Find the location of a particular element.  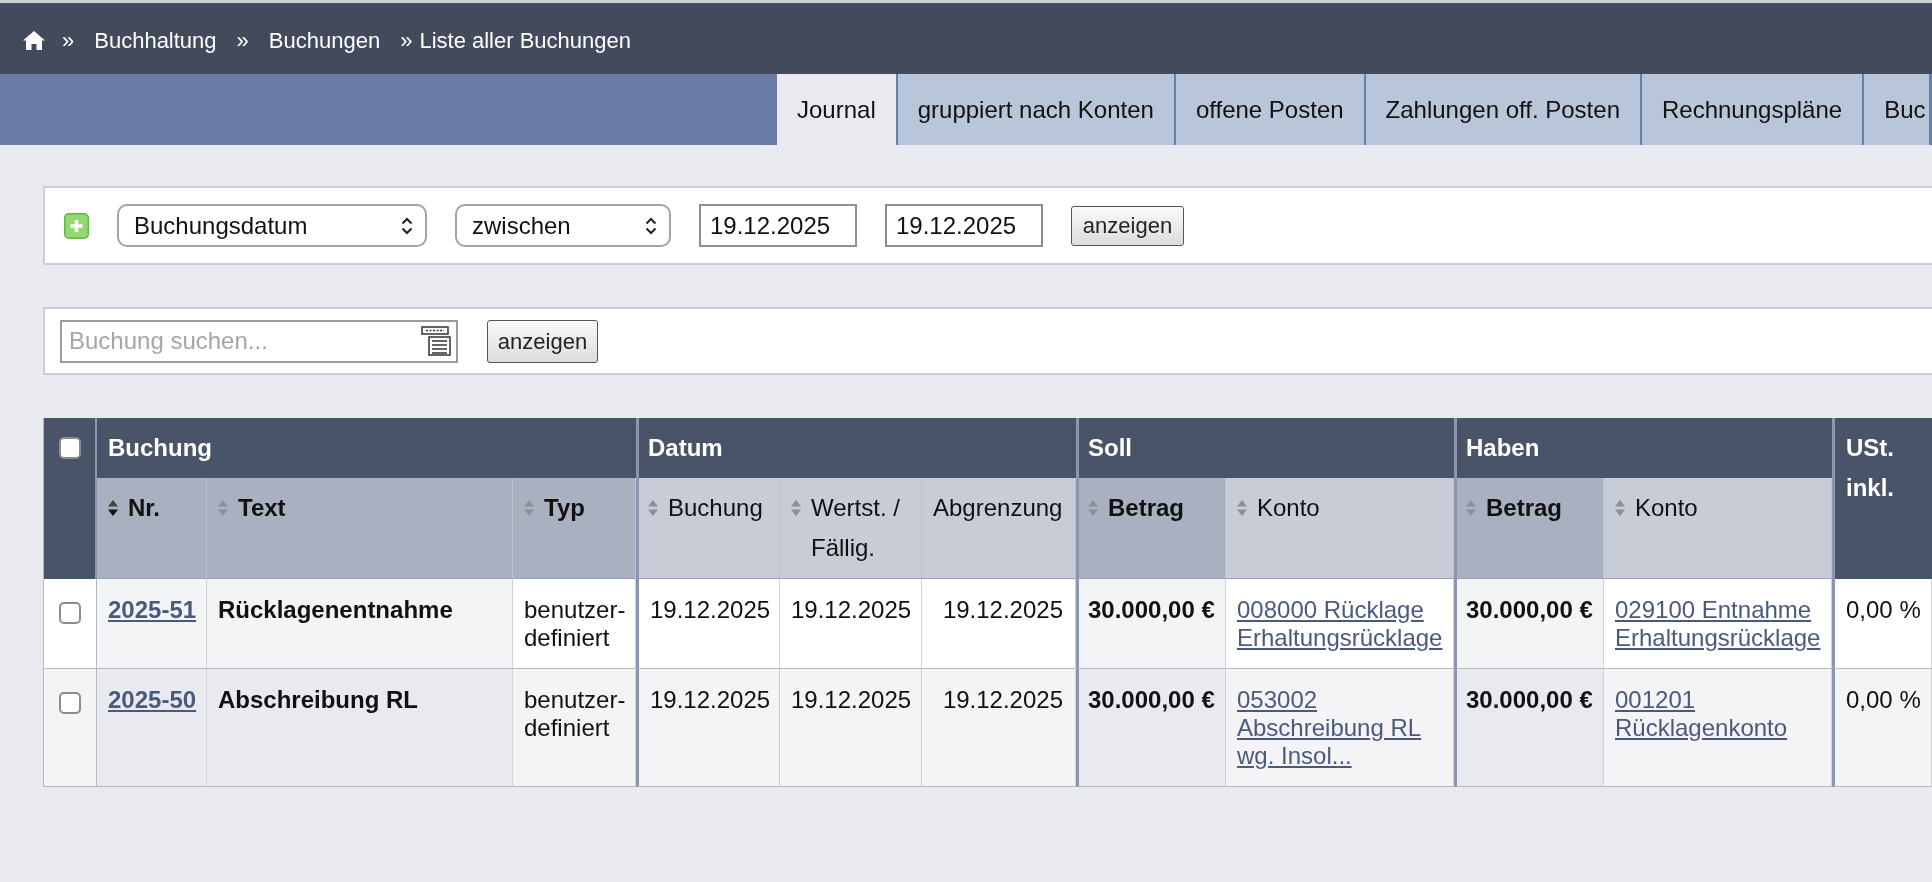

group-header: Datum is located at coordinates (856, 448).